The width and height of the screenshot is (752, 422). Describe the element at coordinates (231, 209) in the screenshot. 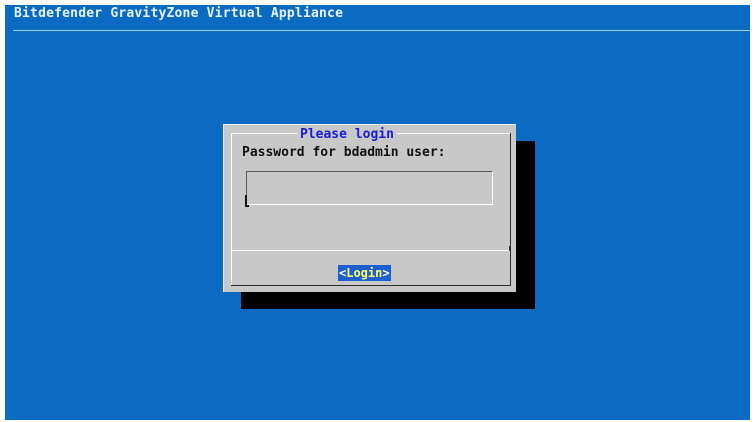

I see `dialog-frame-left` at that location.